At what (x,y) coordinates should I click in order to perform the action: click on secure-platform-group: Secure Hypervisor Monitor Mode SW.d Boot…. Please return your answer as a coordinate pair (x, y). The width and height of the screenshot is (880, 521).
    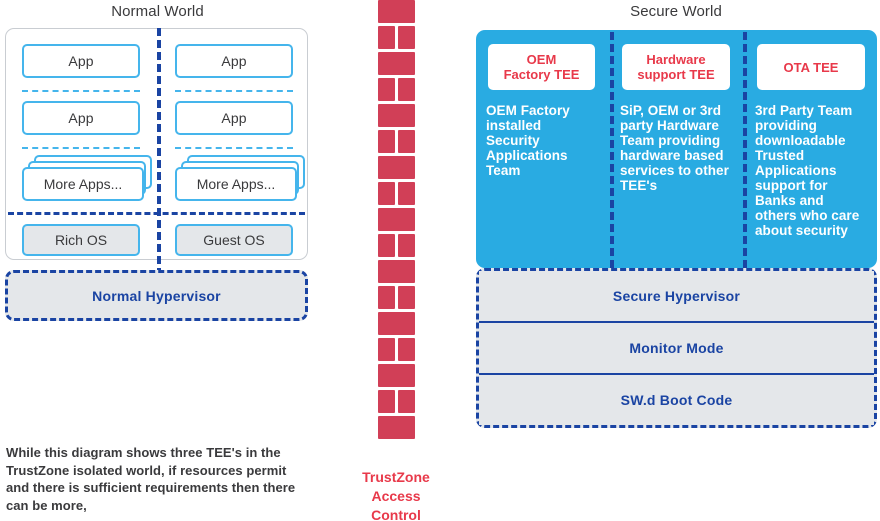
    Looking at the image, I should click on (676, 348).